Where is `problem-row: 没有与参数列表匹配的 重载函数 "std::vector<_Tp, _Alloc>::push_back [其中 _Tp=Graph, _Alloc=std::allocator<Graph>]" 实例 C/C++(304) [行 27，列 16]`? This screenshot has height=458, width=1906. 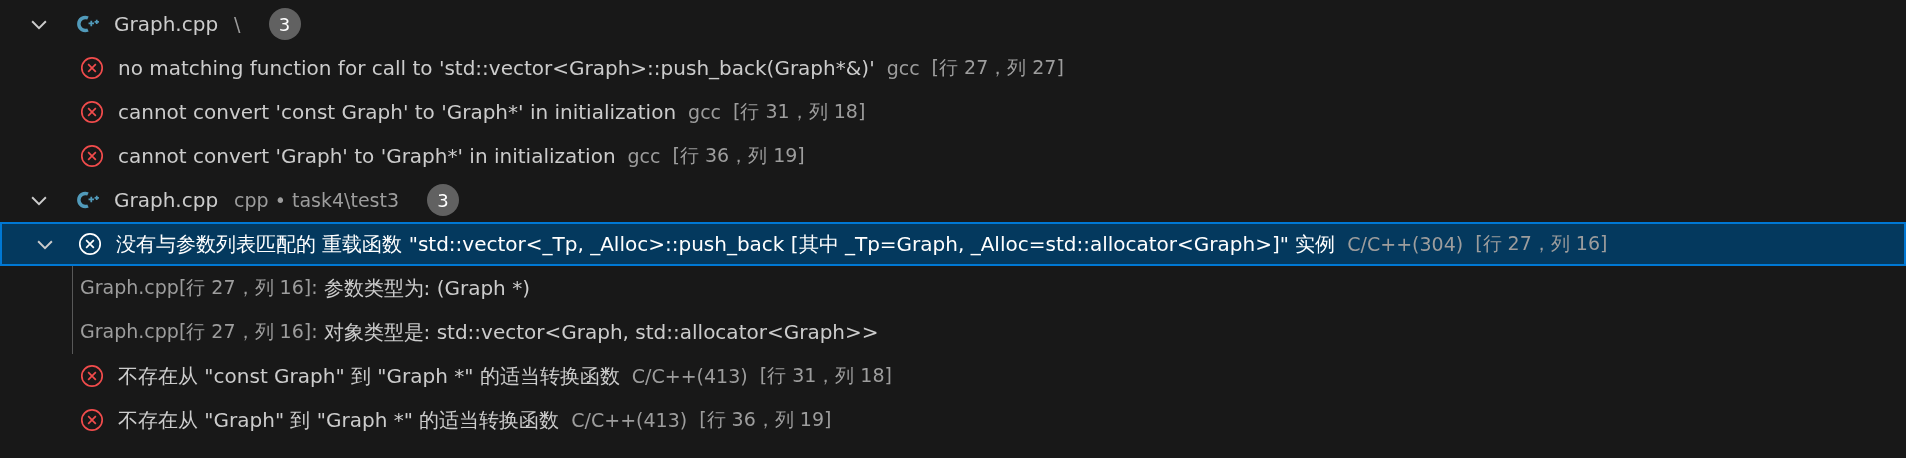 problem-row: 没有与参数列表匹配的 重载函数 "std::vector<_Tp, _Alloc>::push_back [其中 _Tp=Graph, _Alloc=std::allocator<Graph>]" 实例 C/C++(304) [行 27，列 16] is located at coordinates (953, 244).